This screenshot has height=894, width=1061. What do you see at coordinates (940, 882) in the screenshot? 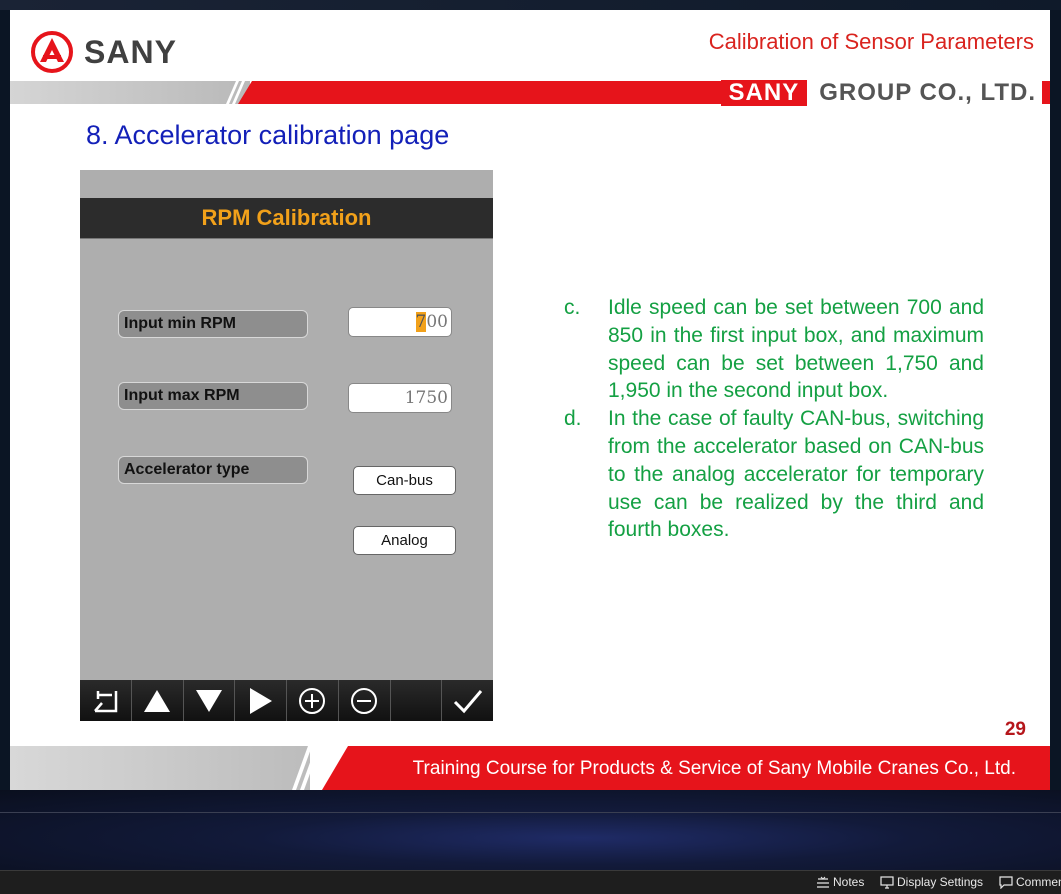
I see `display-settings-label: Display Settings` at bounding box center [940, 882].